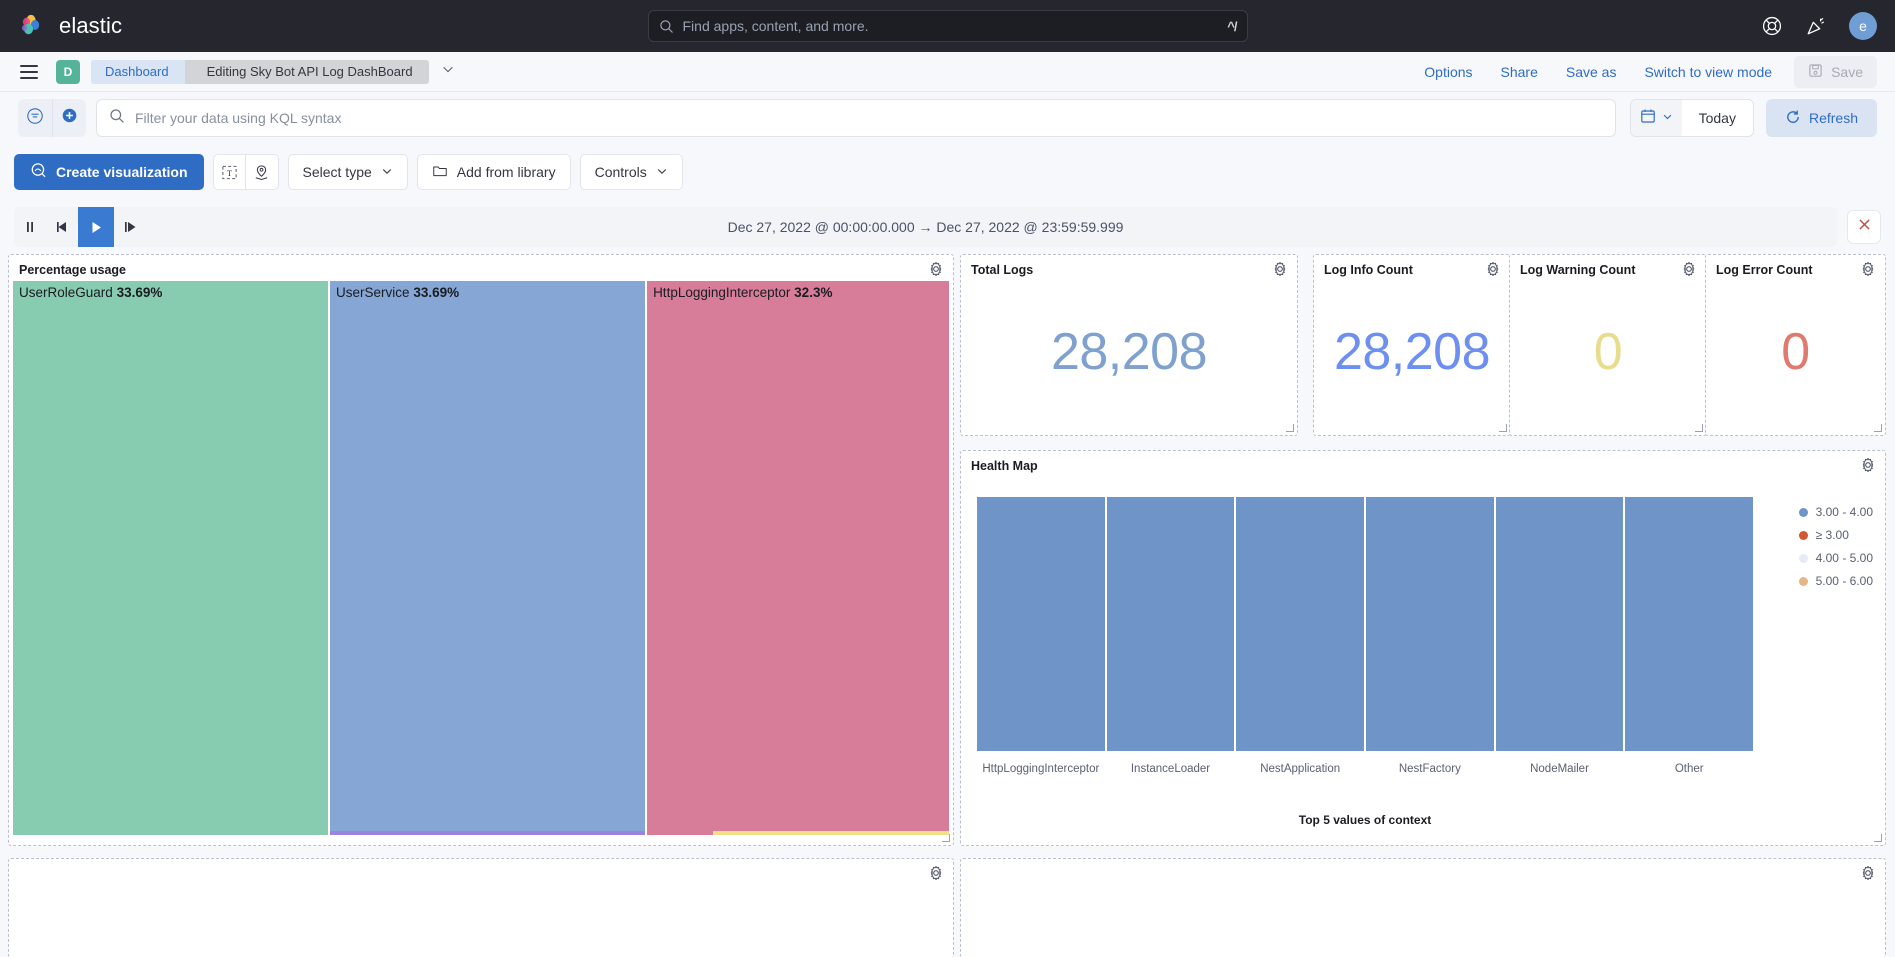 This screenshot has width=1895, height=957. I want to click on x-tick-label: HttpLoggingInterceptor, so click(1041, 769).